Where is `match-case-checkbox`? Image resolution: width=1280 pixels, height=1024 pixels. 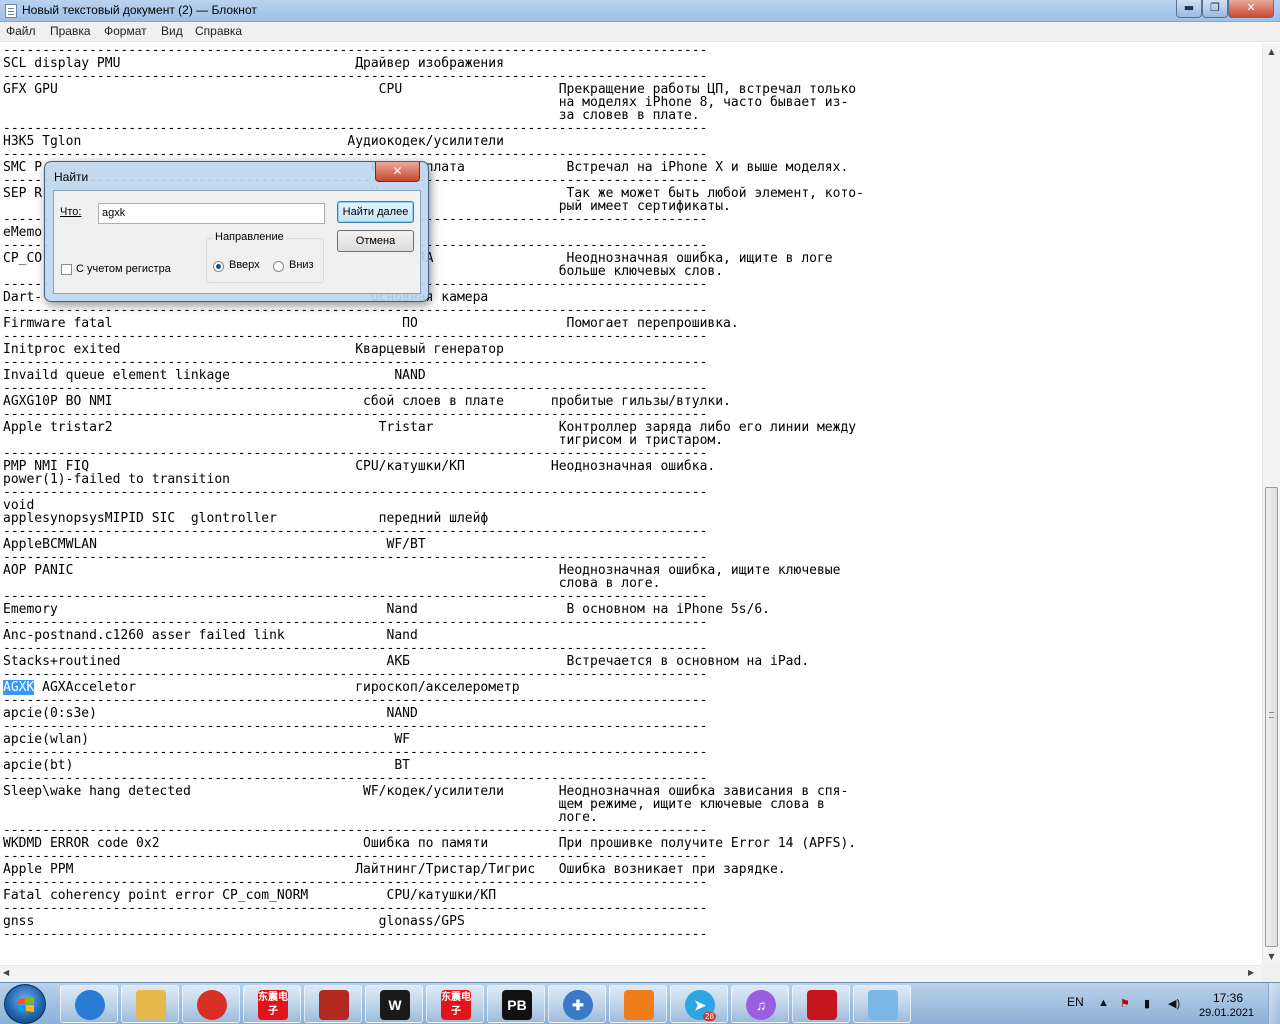
match-case-checkbox is located at coordinates (66, 269).